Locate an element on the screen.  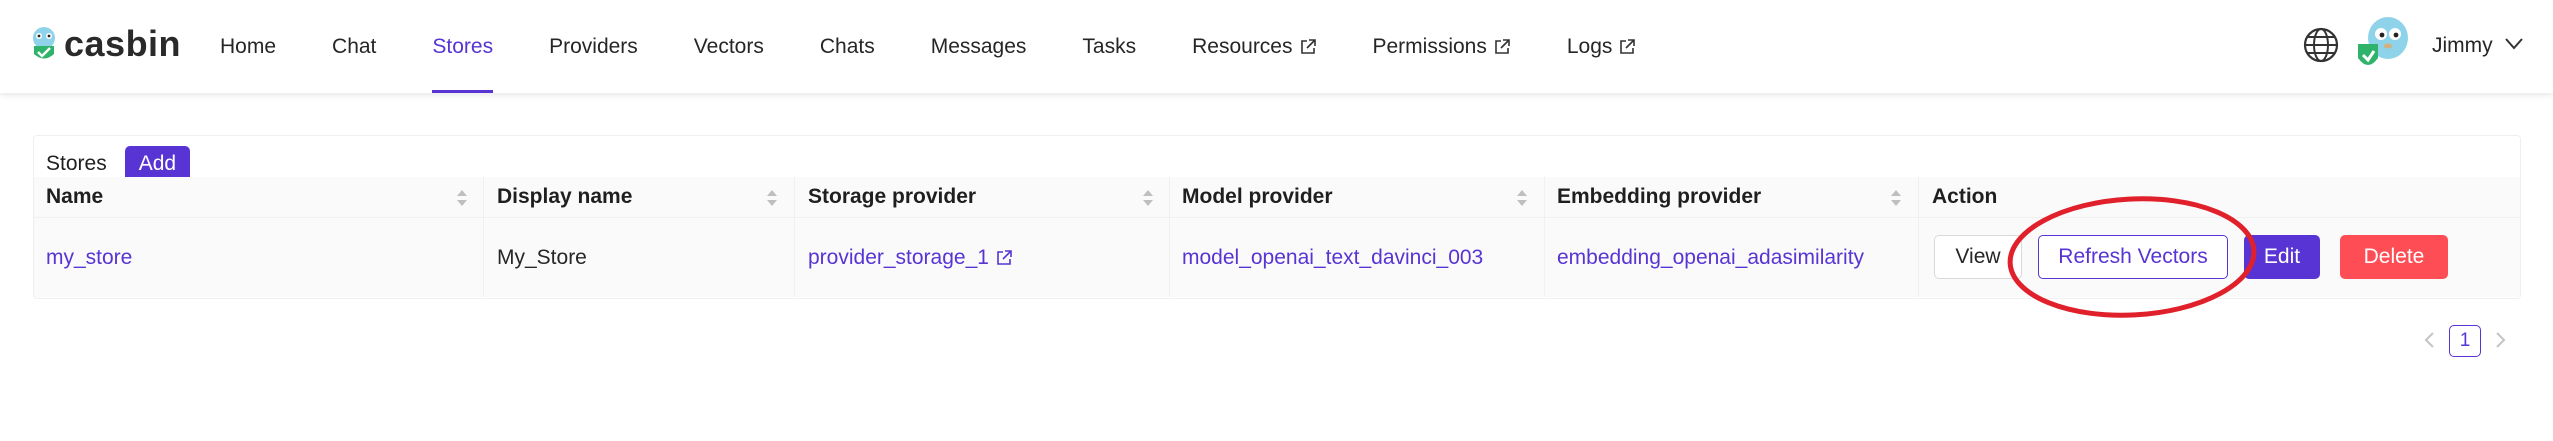
nav-home: Home is located at coordinates (248, 46).